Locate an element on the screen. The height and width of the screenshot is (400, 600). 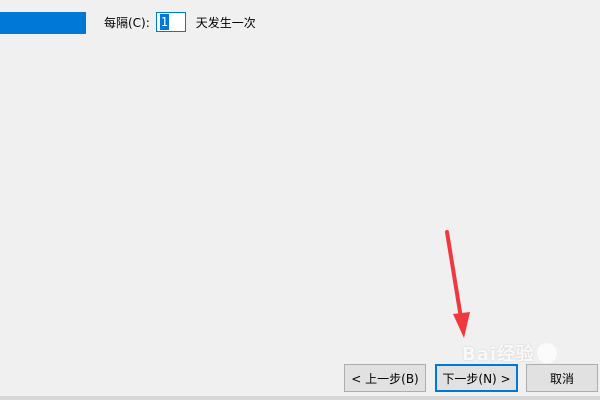
next-button: 下一步(N) > is located at coordinates (476, 378).